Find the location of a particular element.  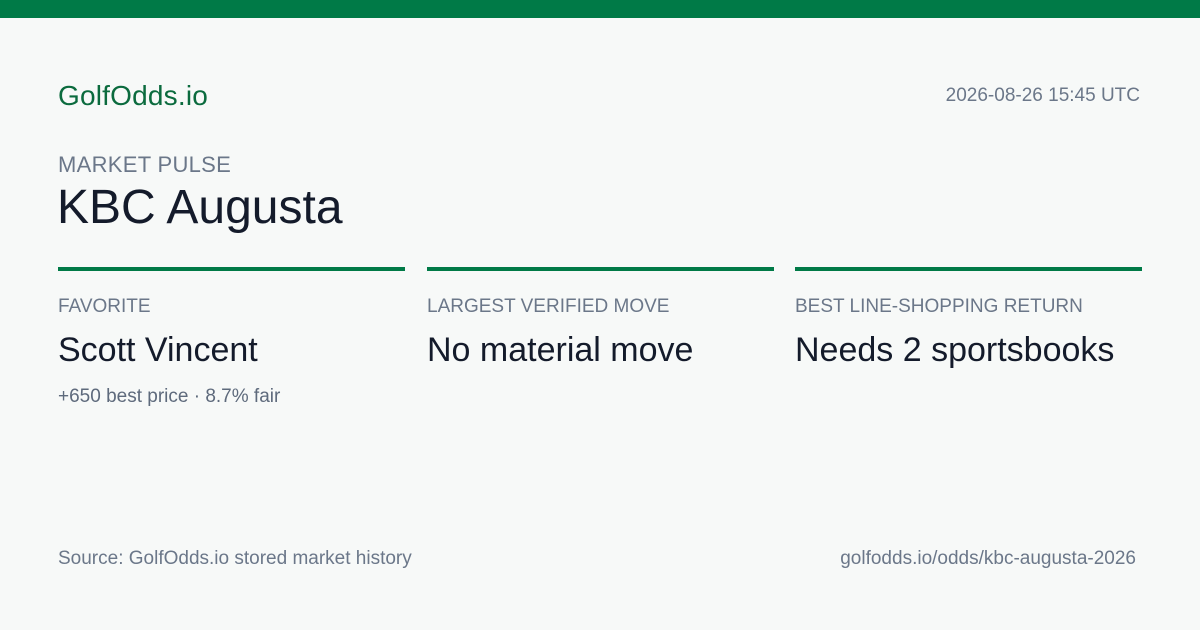

eyebrow-label: MARKET PULSE is located at coordinates (145, 164).